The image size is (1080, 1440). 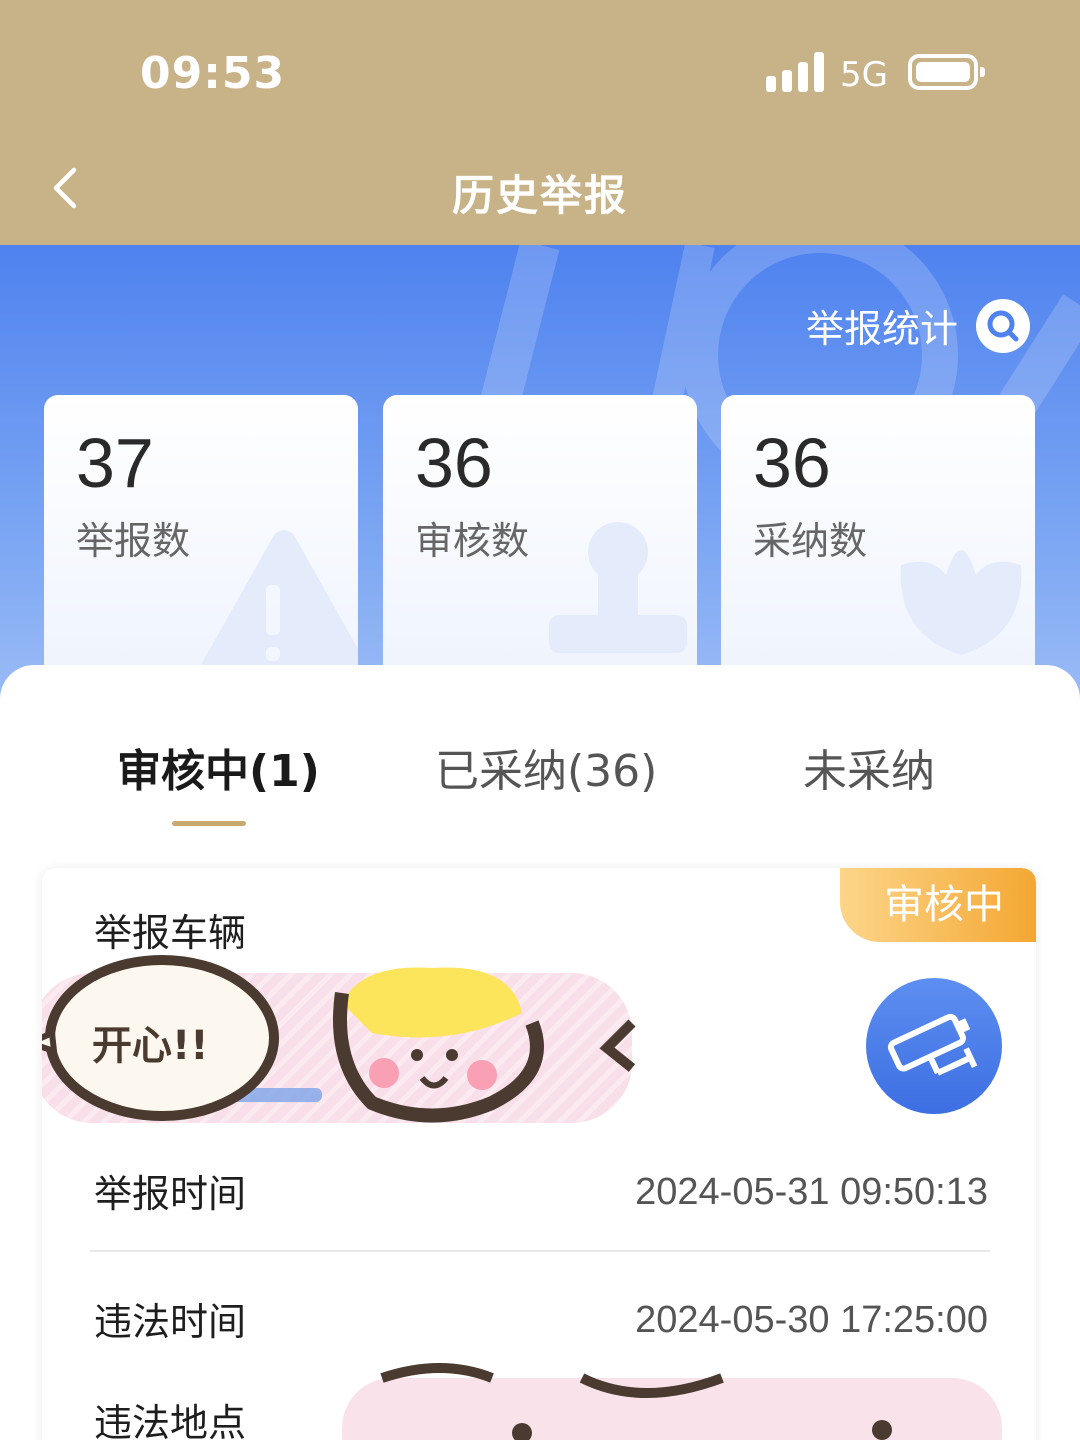 I want to click on stat-card-adopted: 36 采纳数, so click(x=878, y=545).